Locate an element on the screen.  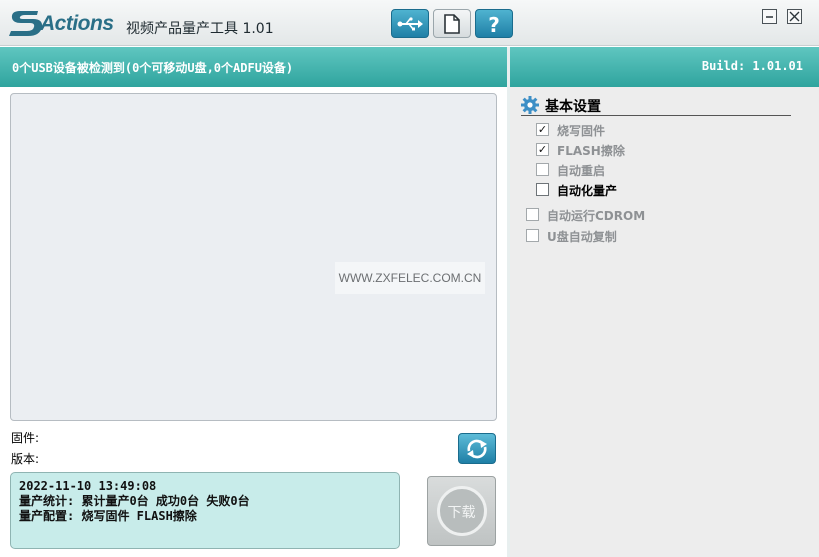
document-icon is located at coordinates (452, 23).